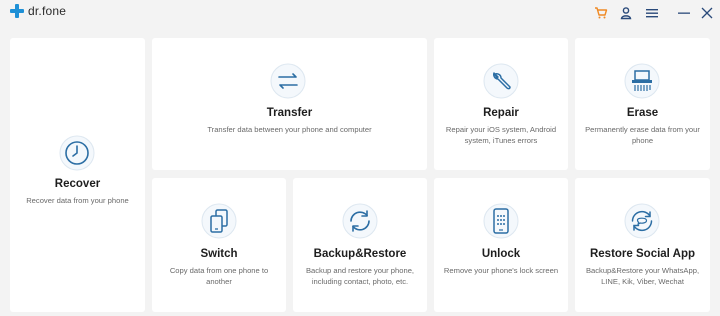  I want to click on app-name: dr.fone, so click(47, 11).